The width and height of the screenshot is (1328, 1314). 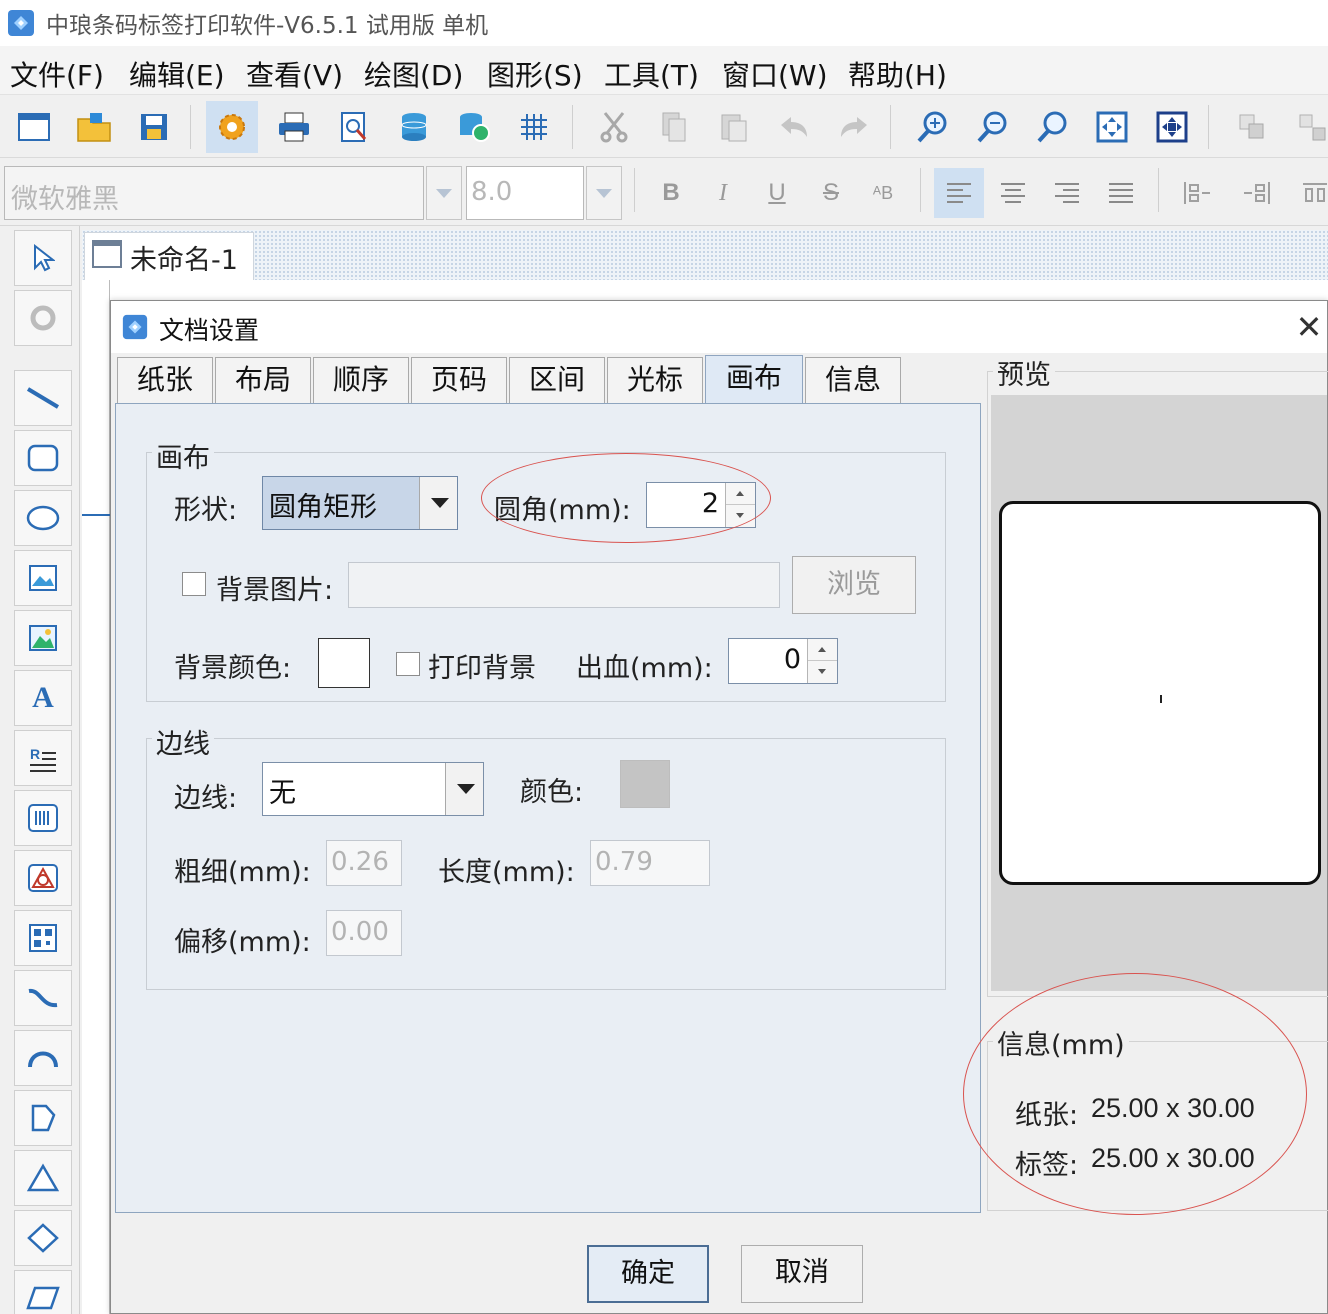 What do you see at coordinates (783, 661) in the screenshot?
I see `bleed-spinner: 0` at bounding box center [783, 661].